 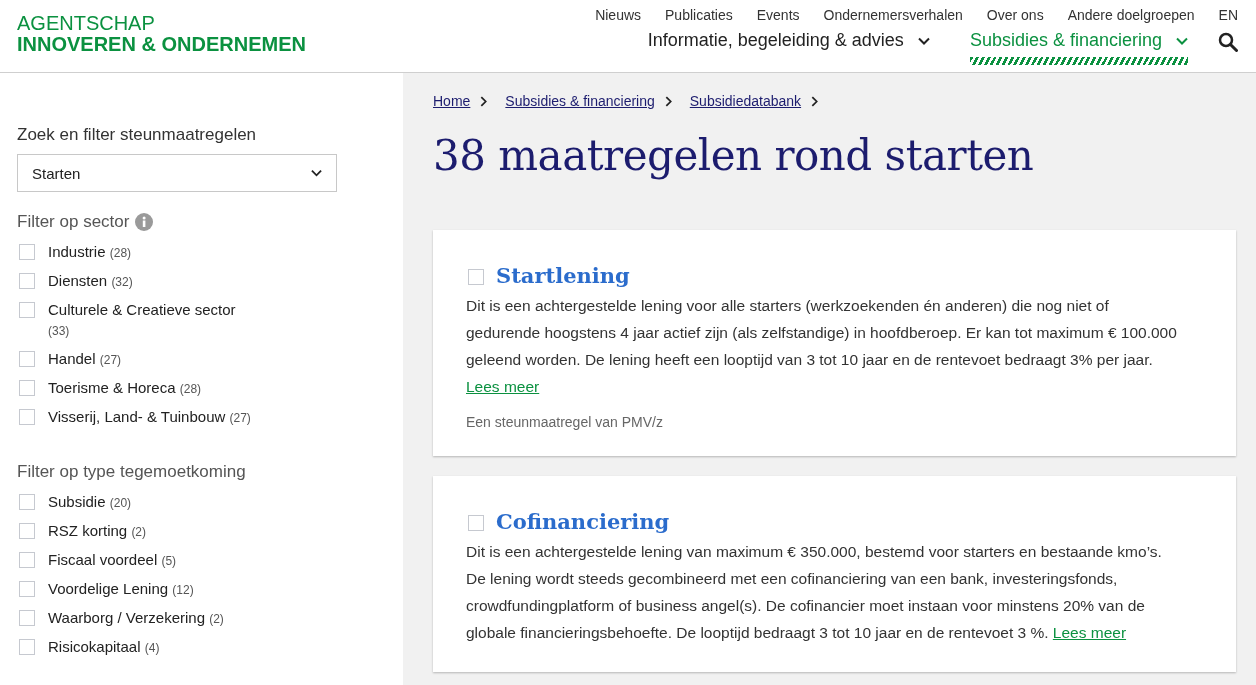 I want to click on result-title-link: Startlening, so click(x=563, y=275).